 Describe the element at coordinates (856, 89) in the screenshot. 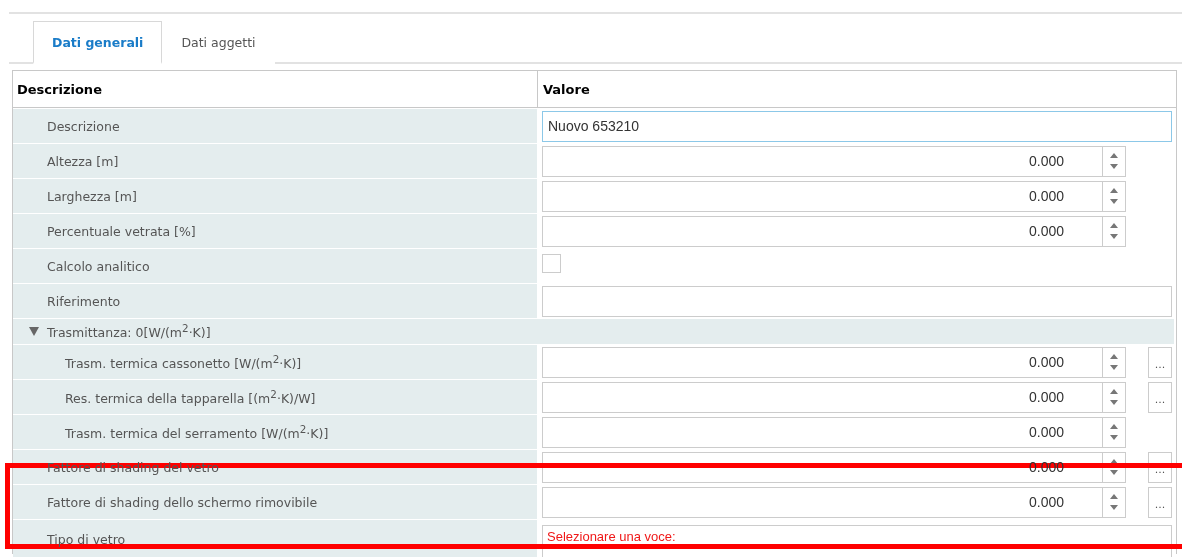

I see `column-header: Valore` at that location.